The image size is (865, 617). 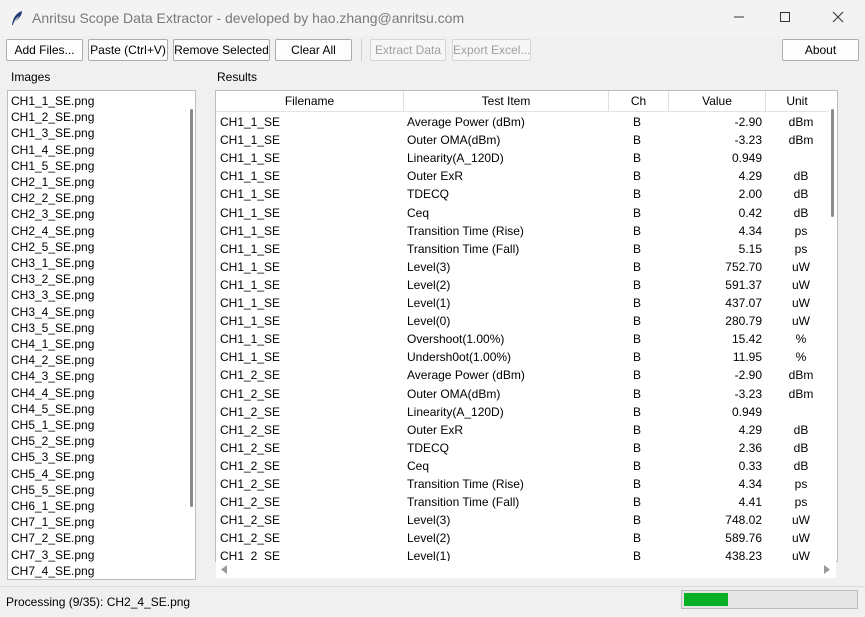 What do you see at coordinates (522, 285) in the screenshot?
I see `table-row: CH1_1_SE Level(2) B 591.37 uW` at bounding box center [522, 285].